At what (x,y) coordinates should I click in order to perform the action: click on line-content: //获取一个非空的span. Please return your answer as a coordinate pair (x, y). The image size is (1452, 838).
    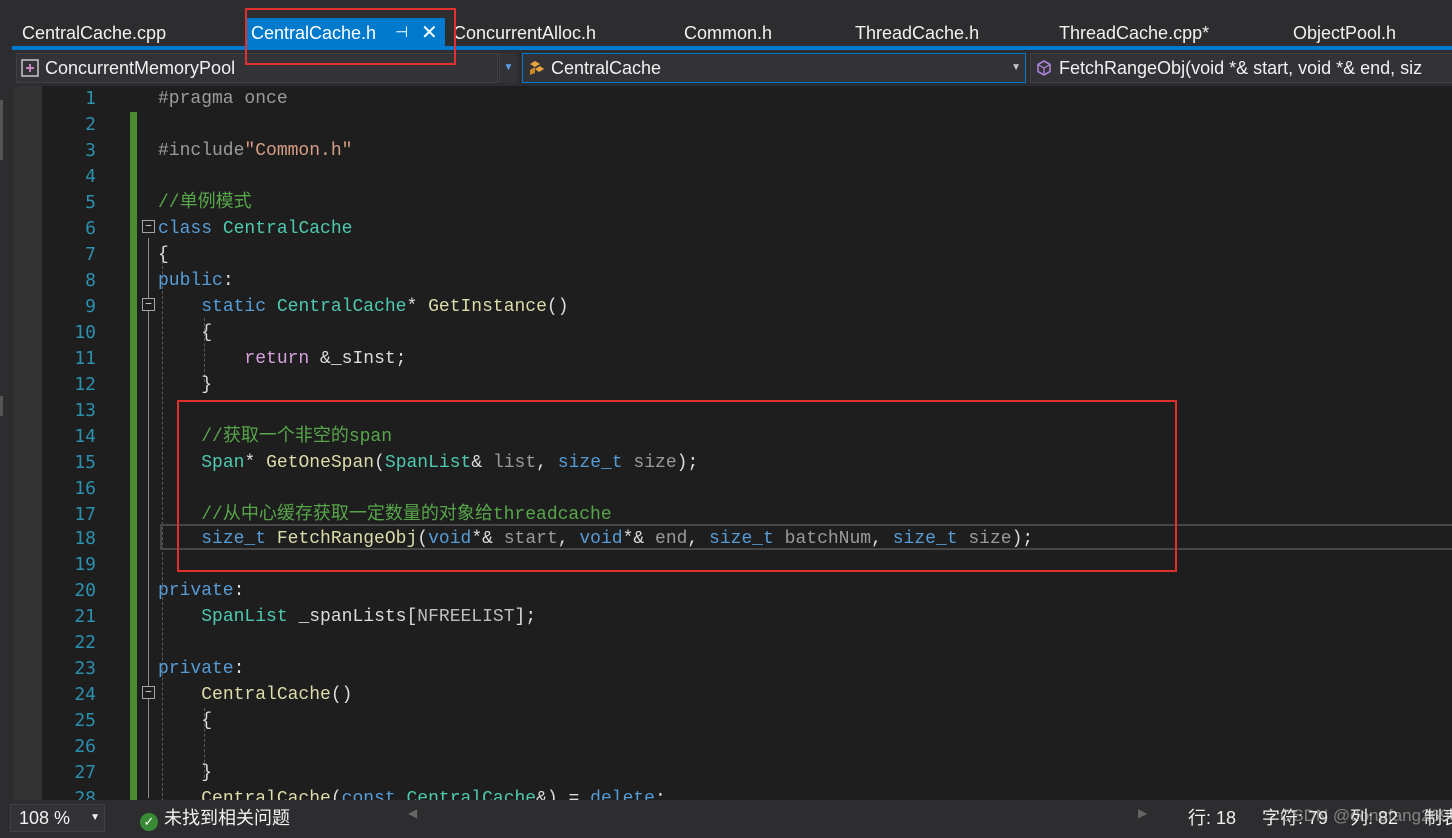
    Looking at the image, I should click on (297, 437).